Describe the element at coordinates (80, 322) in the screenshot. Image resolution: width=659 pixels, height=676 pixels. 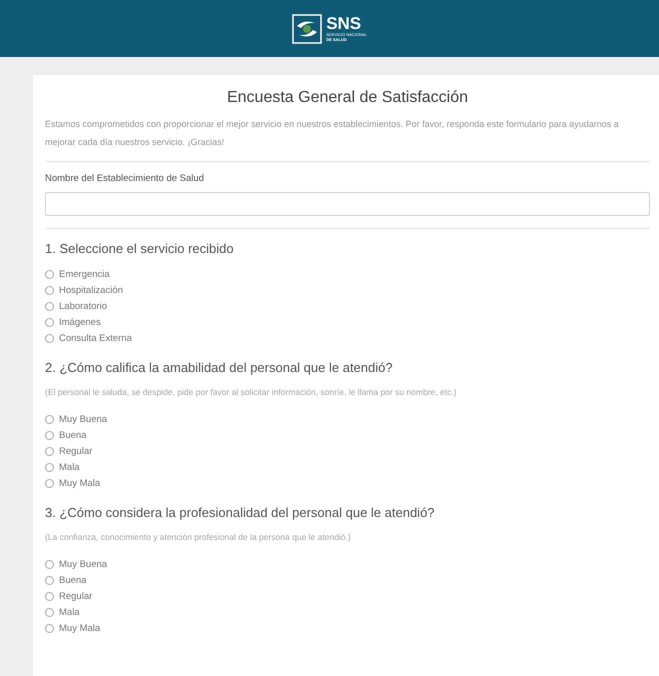
I see `option-label: Imágenes` at that location.